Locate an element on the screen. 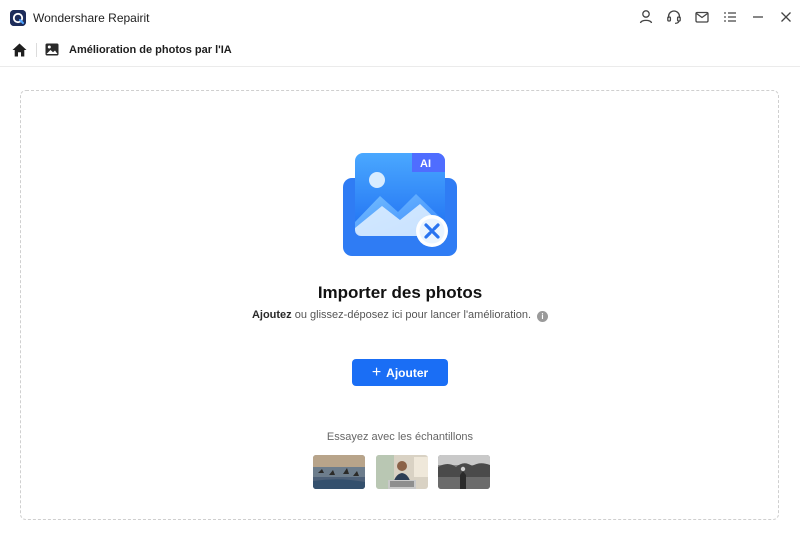 Image resolution: width=800 pixels, height=544 pixels. title-bar: Wondershare Repairit is located at coordinates (400, 17).